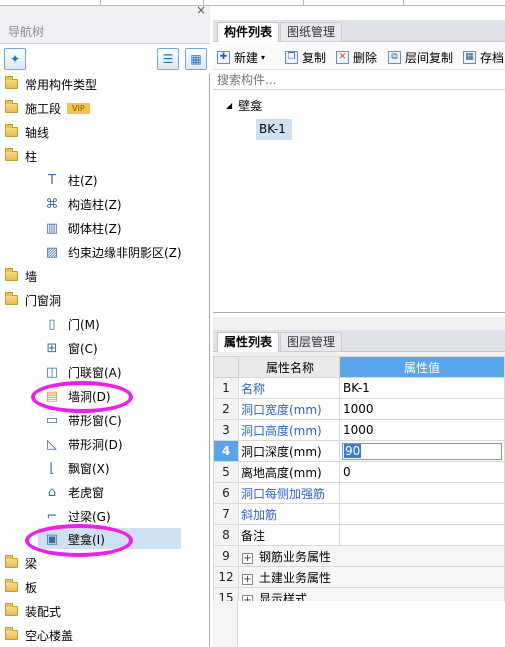  Describe the element at coordinates (289, 535) in the screenshot. I see `property-name: 备注` at that location.